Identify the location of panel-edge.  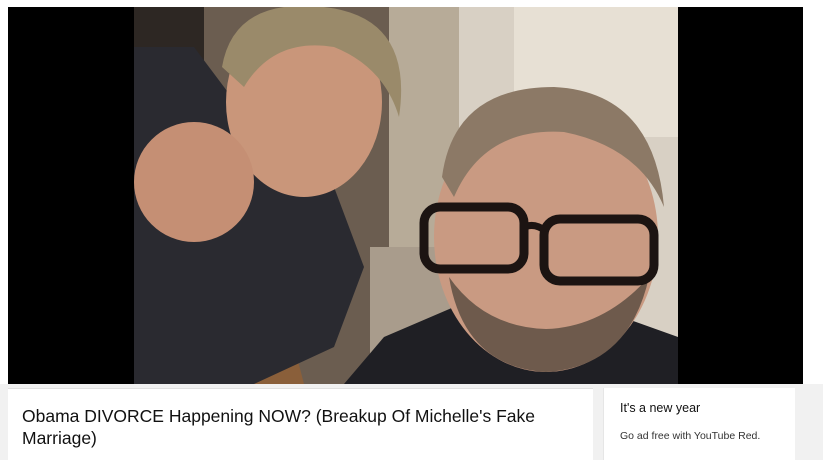
(813, 422).